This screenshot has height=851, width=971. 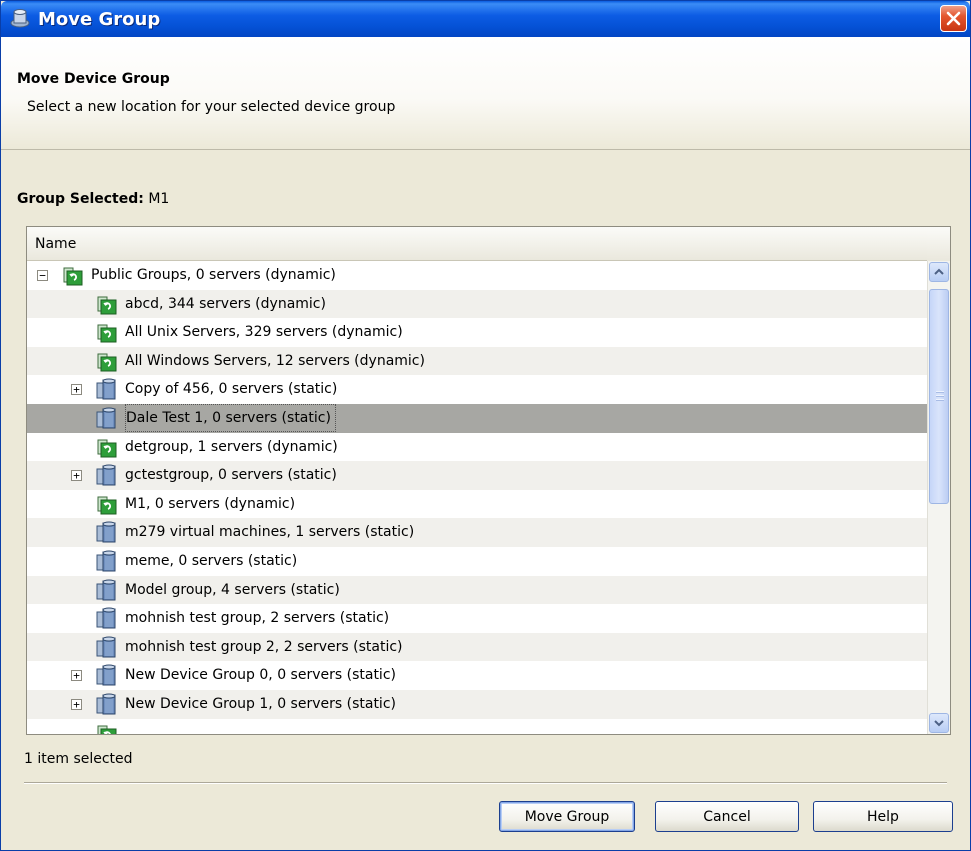 What do you see at coordinates (42, 275) in the screenshot?
I see `collapse-toggle: −` at bounding box center [42, 275].